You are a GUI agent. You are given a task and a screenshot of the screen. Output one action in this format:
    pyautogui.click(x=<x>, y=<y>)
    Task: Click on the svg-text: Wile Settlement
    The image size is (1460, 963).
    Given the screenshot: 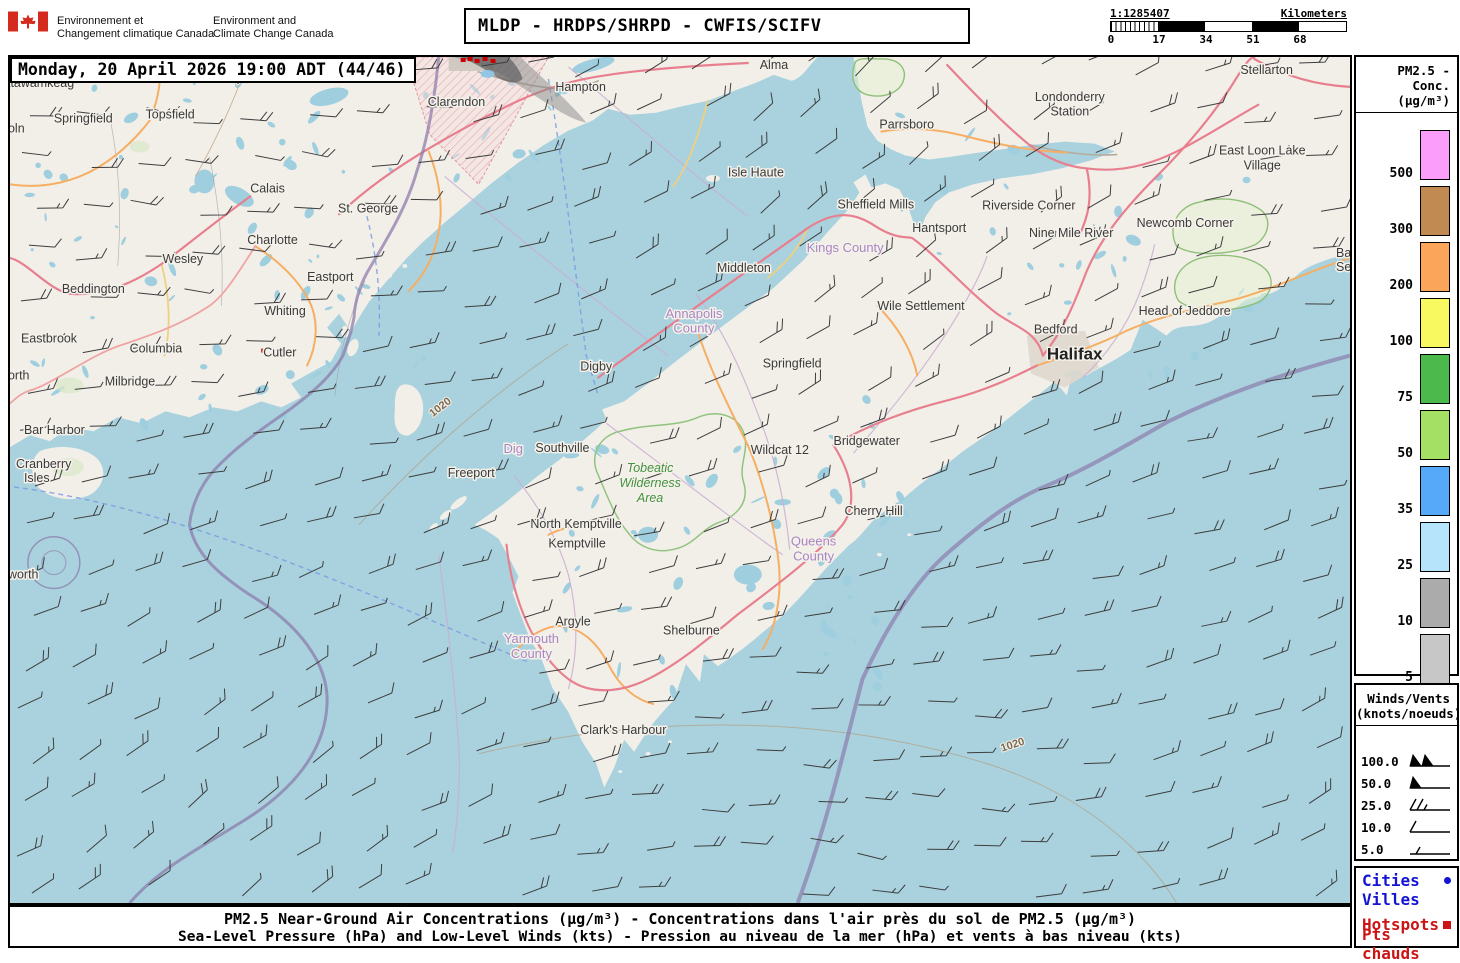 What is the action you would take?
    pyautogui.click(x=921, y=306)
    